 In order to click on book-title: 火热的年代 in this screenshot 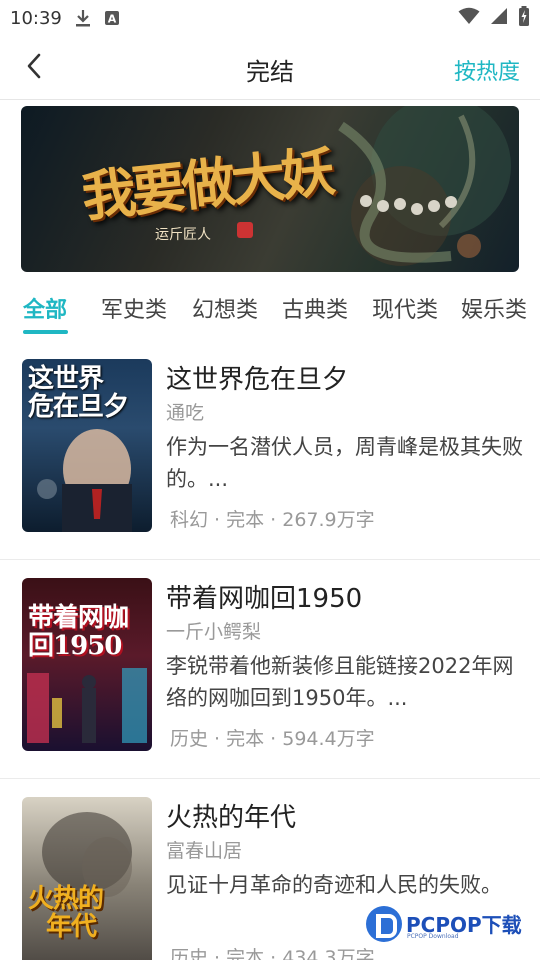, I will do `click(231, 818)`.